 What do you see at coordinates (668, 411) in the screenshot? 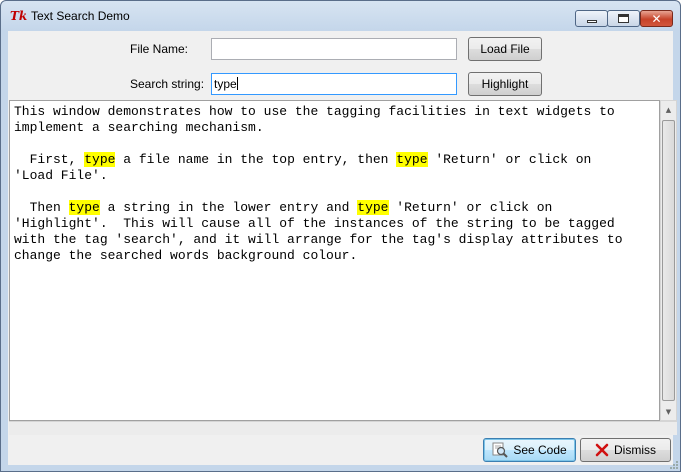
I see `scroll-down-arrow-icon: ▼` at bounding box center [668, 411].